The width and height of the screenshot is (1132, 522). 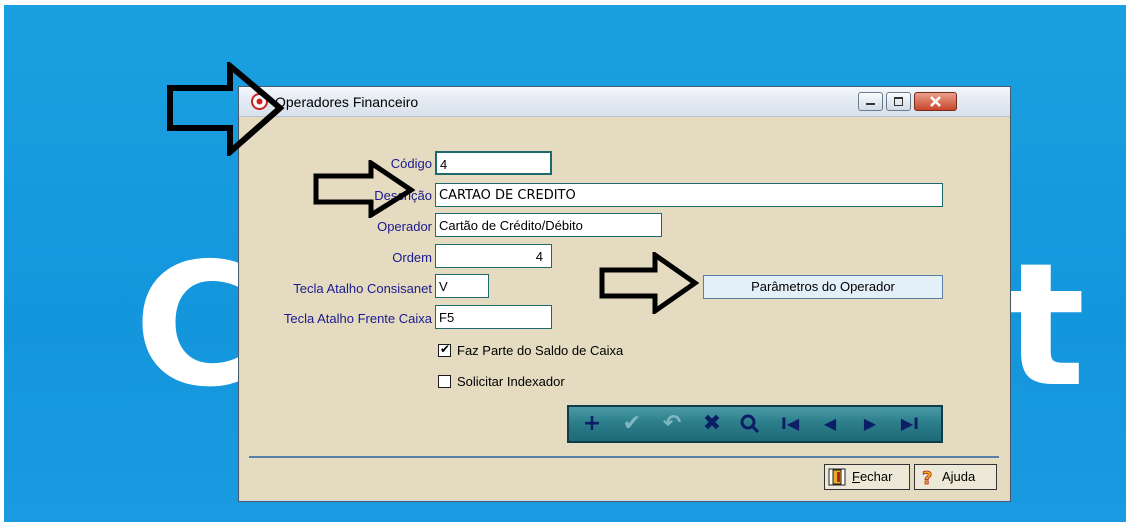 What do you see at coordinates (1045, 326) in the screenshot?
I see `brand-letter-right: t` at bounding box center [1045, 326].